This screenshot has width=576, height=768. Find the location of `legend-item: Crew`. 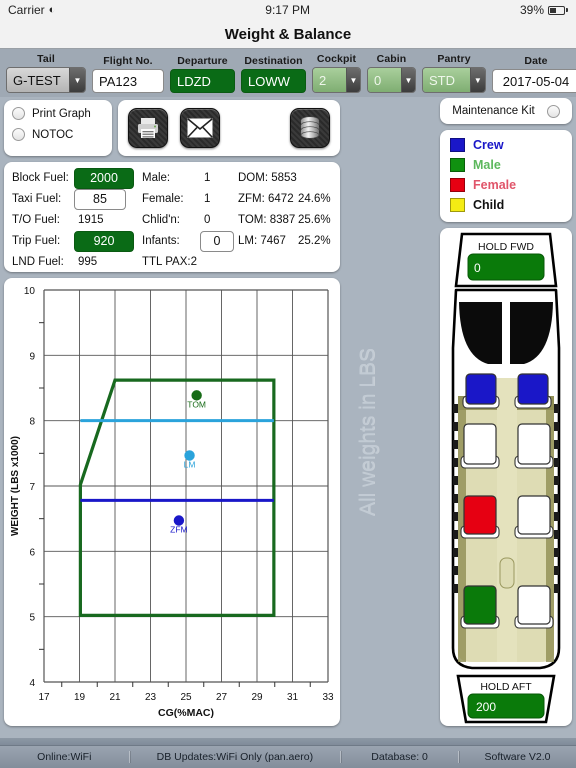

legend-item: Crew is located at coordinates (511, 145).